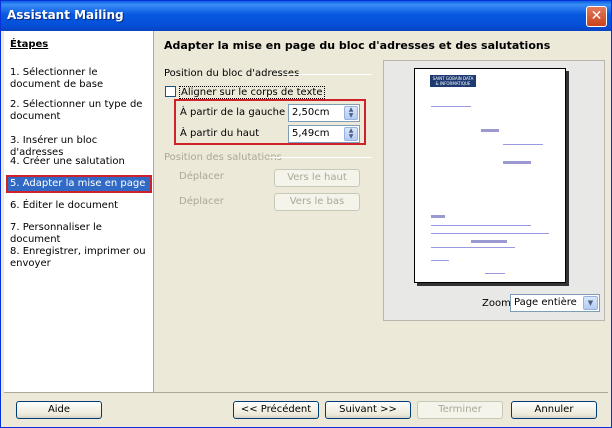 The width and height of the screenshot is (612, 428). Describe the element at coordinates (554, 410) in the screenshot. I see `cancel-button: Annuler` at that location.